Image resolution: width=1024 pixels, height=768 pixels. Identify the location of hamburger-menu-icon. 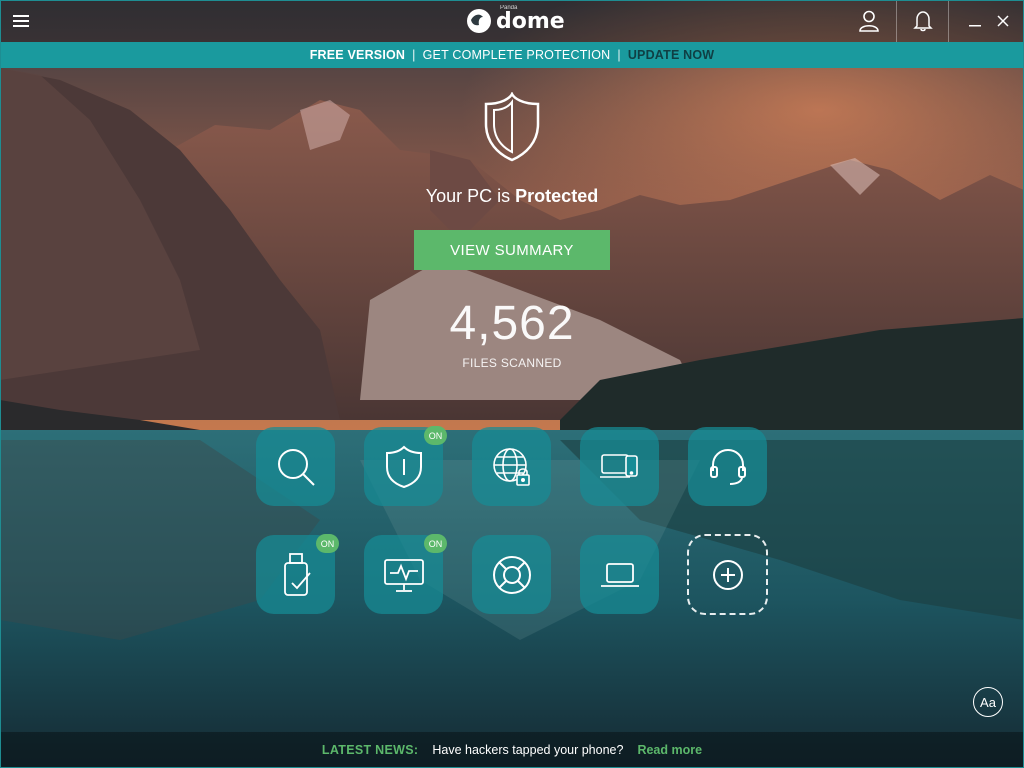
(21, 21).